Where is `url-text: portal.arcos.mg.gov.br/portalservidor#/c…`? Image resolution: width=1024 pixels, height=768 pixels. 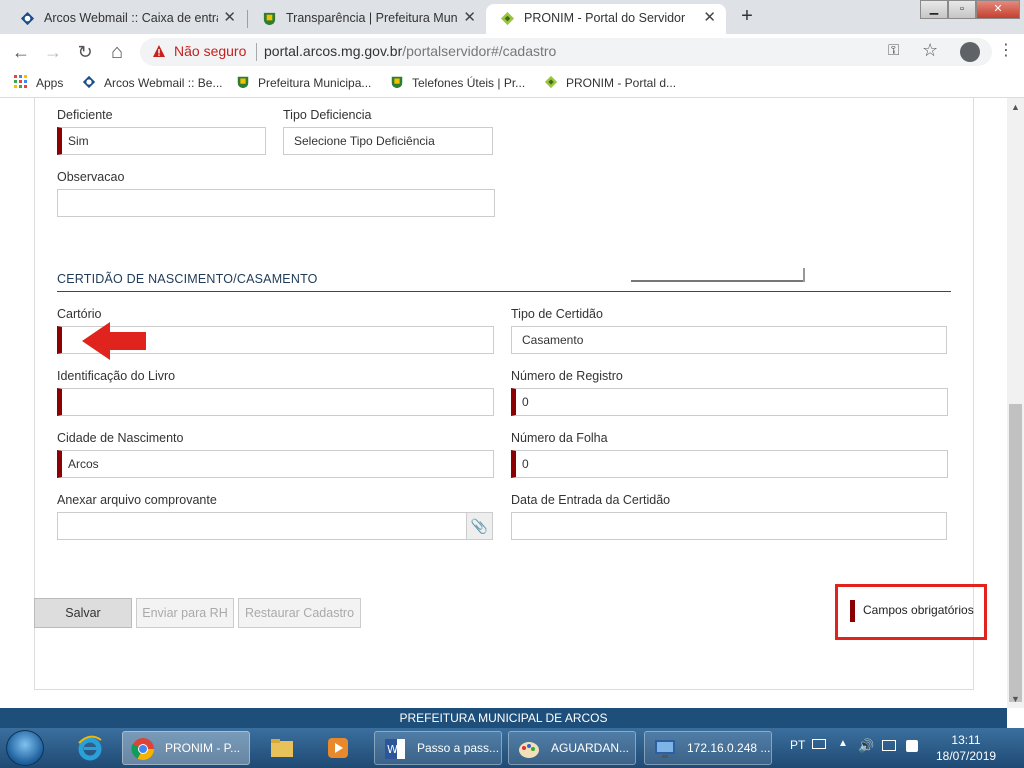 url-text: portal.arcos.mg.gov.br/portalservidor#/c… is located at coordinates (410, 51).